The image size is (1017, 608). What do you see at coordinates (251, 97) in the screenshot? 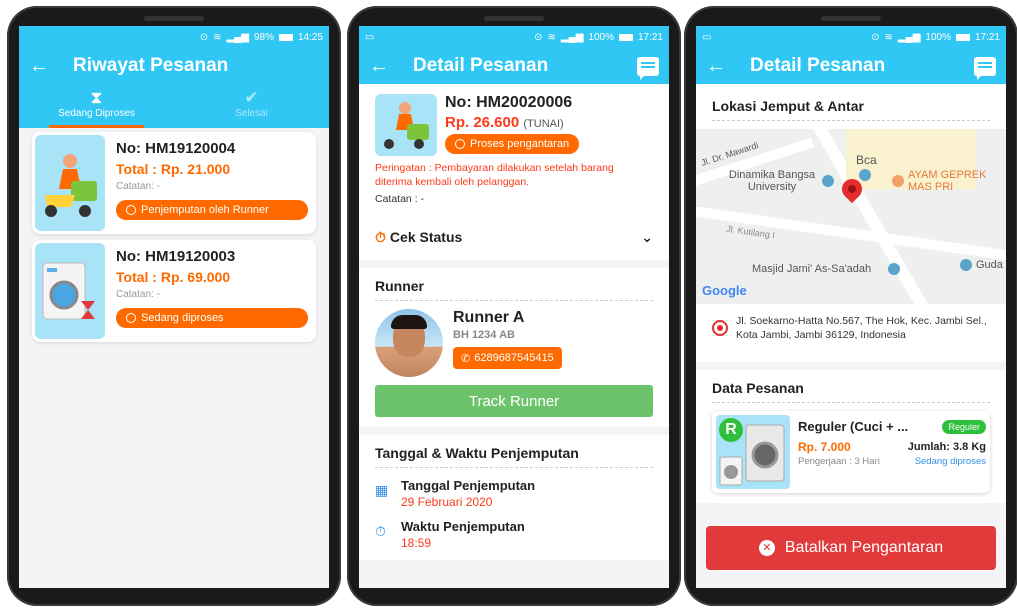
I see `check-circle-icon: ✔` at bounding box center [251, 97].